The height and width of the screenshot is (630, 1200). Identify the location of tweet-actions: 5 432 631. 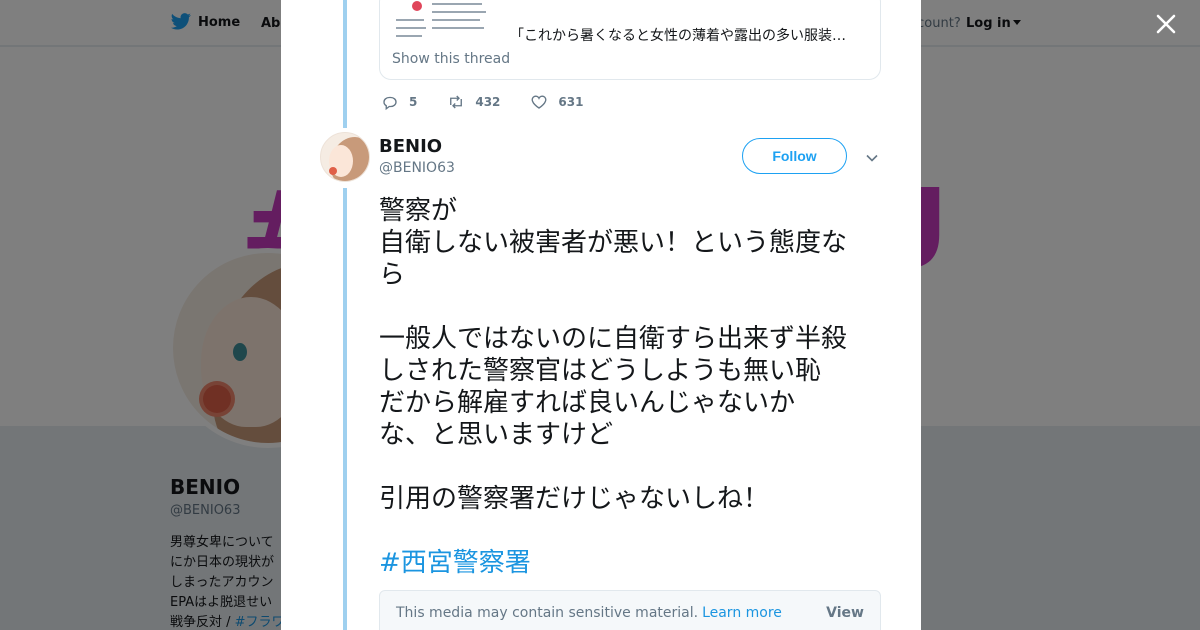
(497, 102).